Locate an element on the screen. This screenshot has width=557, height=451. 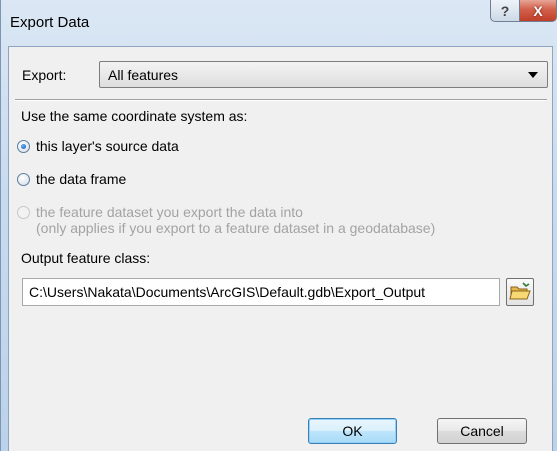
radio-layer-source: this layer's source data is located at coordinates (98, 146).